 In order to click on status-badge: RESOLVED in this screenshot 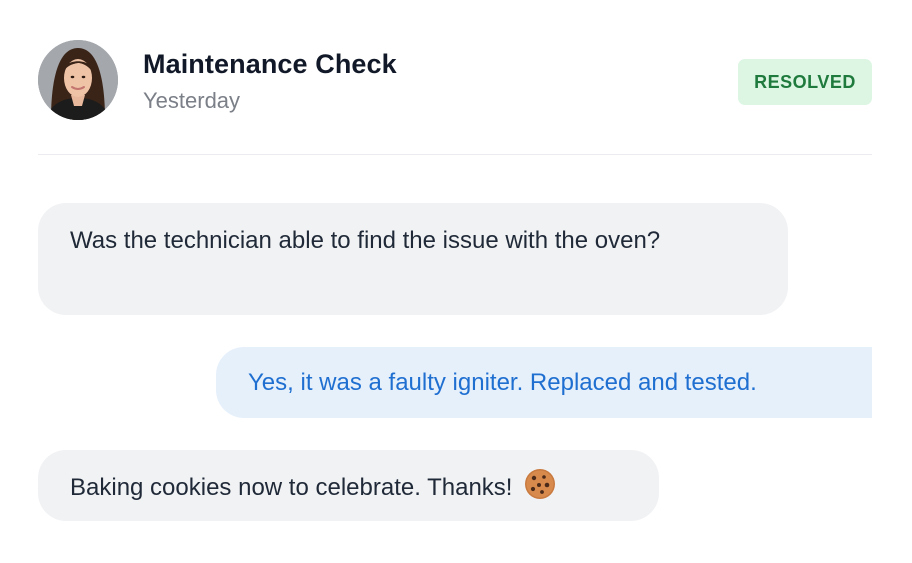, I will do `click(805, 82)`.